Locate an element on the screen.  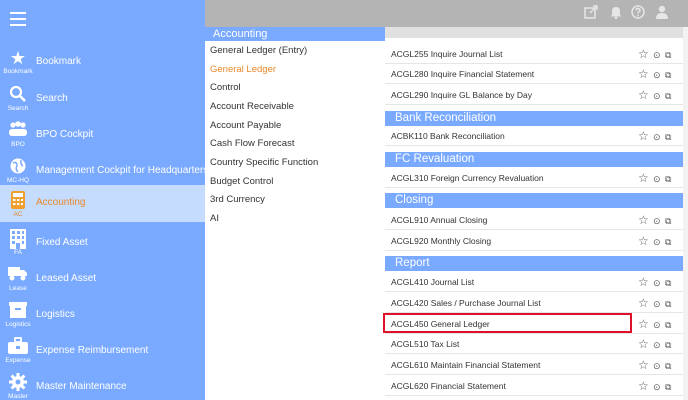
category-item-general-ledger: General Ledger is located at coordinates (243, 69).